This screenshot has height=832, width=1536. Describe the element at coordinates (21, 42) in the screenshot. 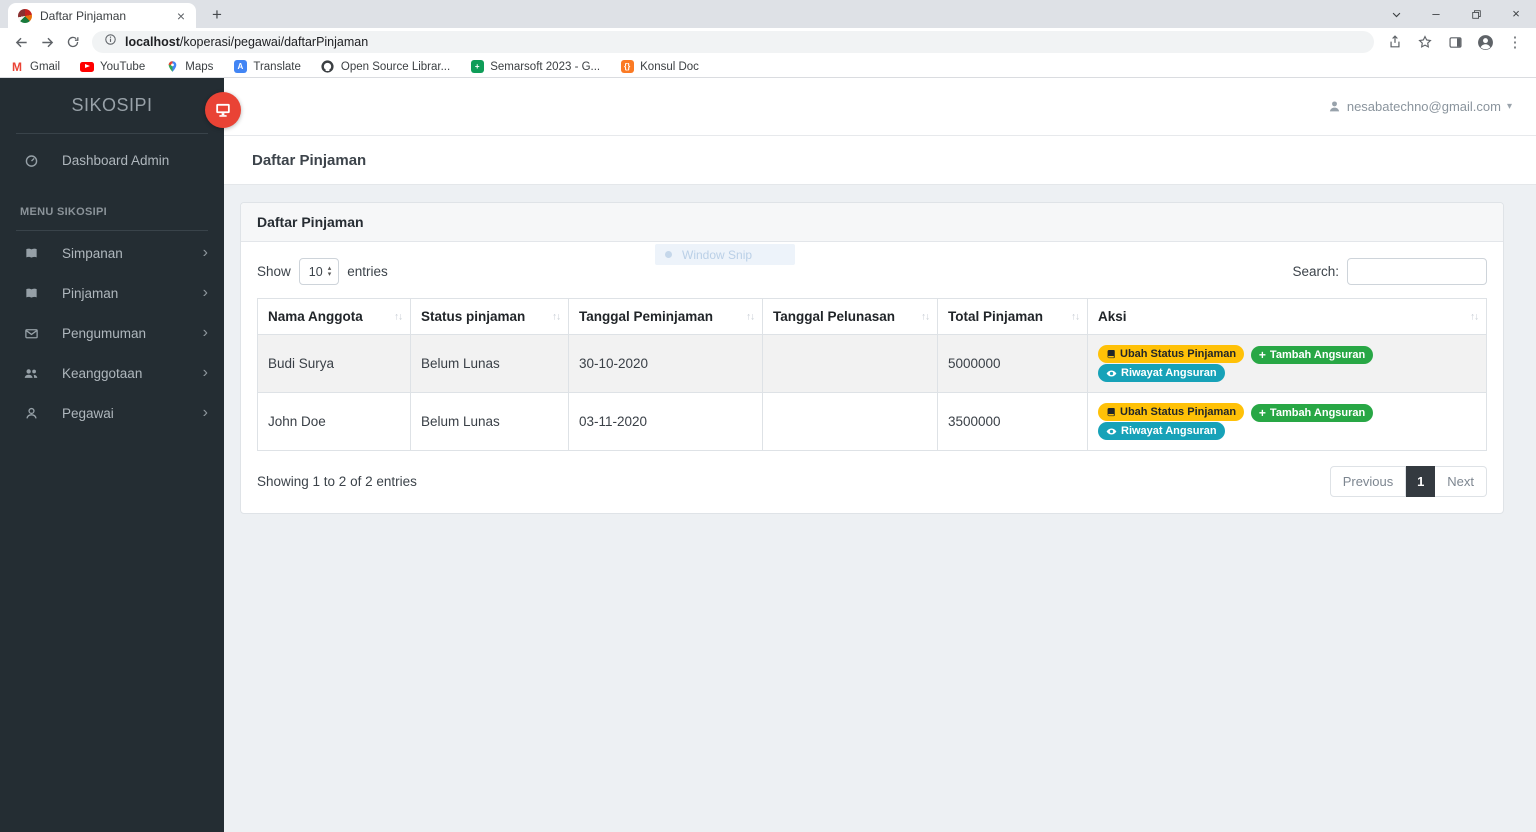

I see `back-button` at that location.